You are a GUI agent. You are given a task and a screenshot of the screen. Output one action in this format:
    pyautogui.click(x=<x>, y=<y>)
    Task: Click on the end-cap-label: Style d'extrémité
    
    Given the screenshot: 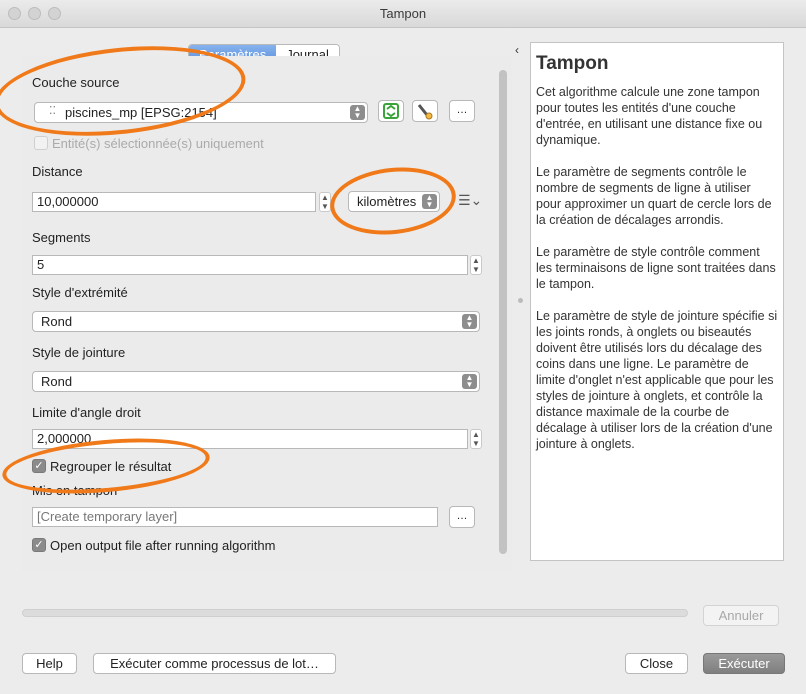 What is the action you would take?
    pyautogui.click(x=80, y=292)
    